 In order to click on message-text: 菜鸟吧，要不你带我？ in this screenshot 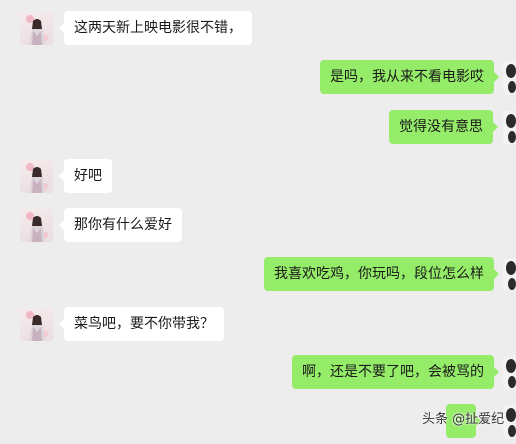, I will do `click(144, 324)`.